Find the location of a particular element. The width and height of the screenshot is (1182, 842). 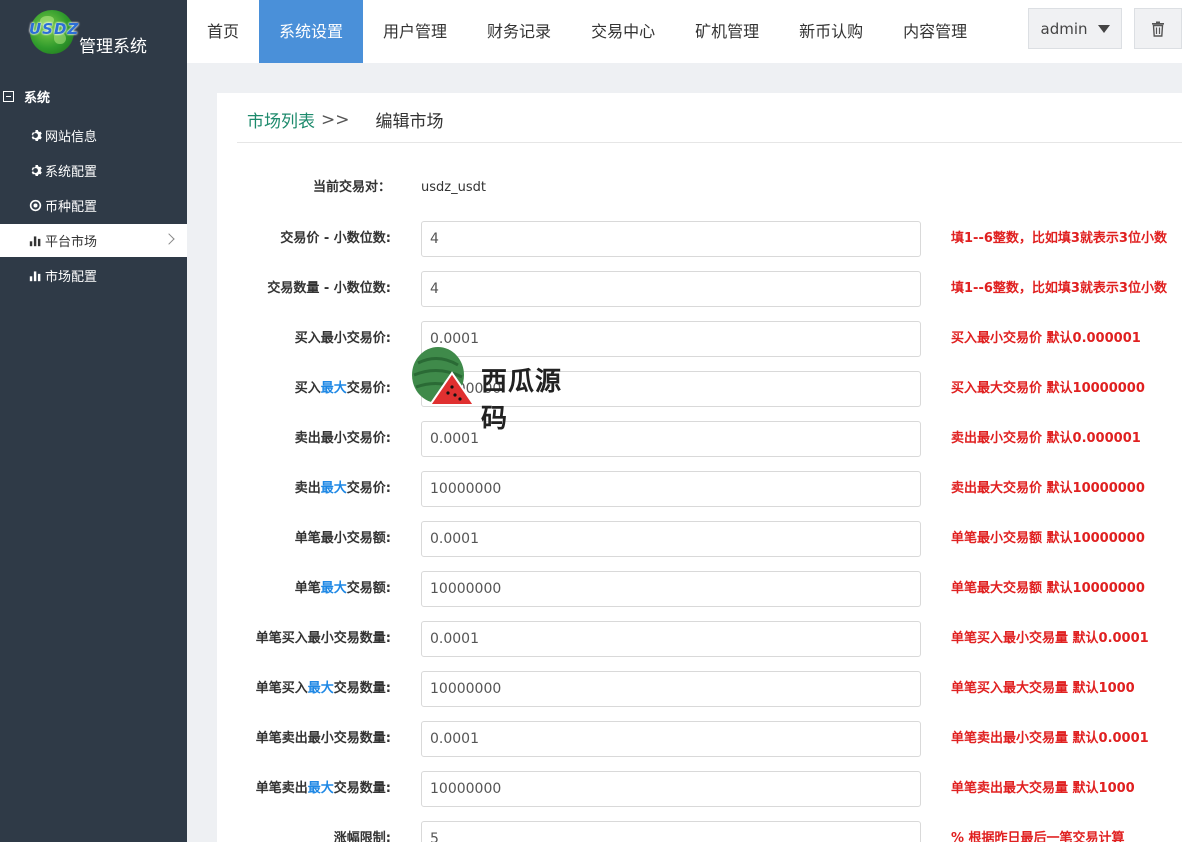

field-label: 单笔卖出最大交易数量: is located at coordinates (323, 789).